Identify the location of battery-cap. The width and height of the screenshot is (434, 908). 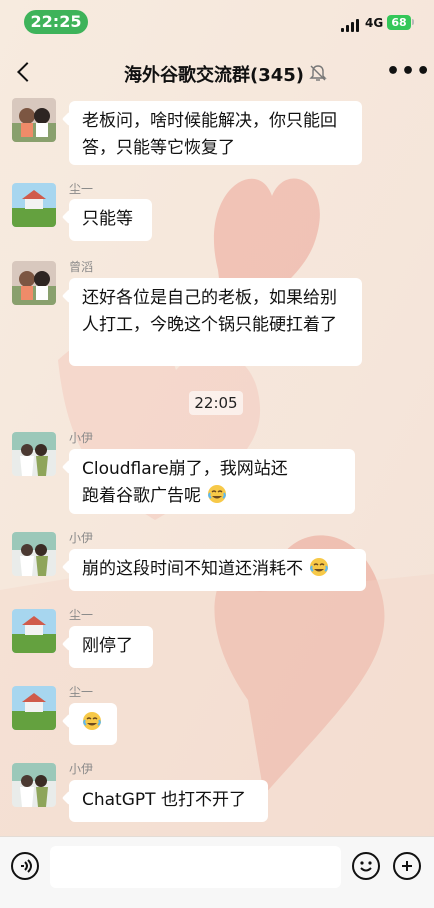
(413, 22).